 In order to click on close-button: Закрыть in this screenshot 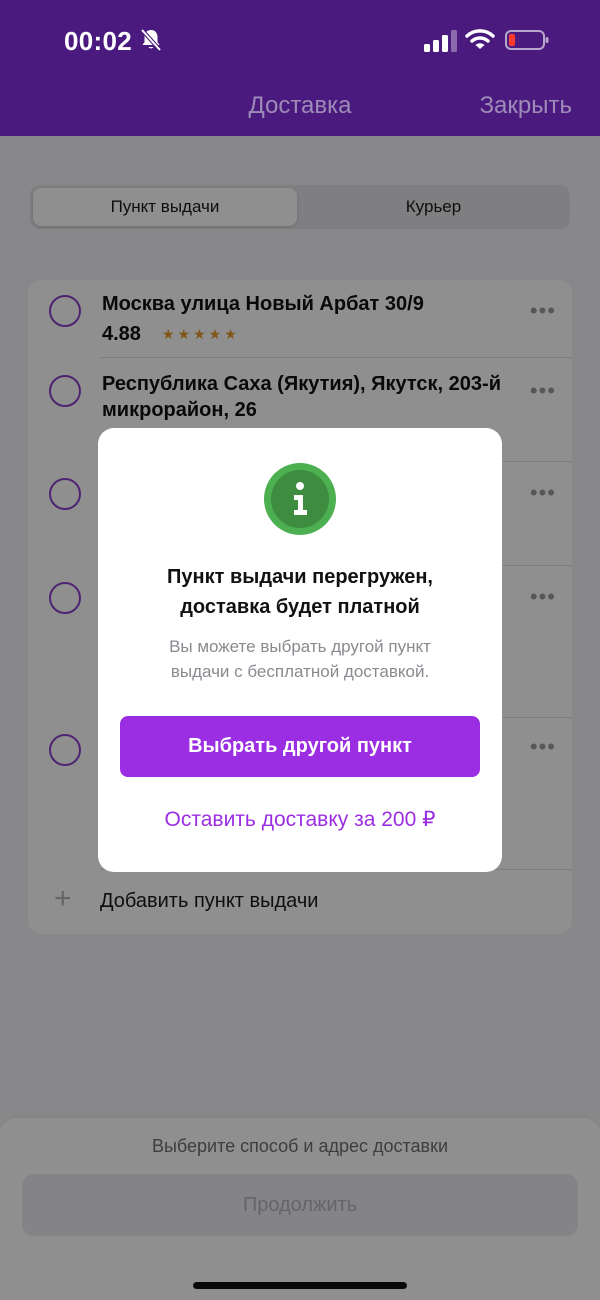, I will do `click(526, 106)`.